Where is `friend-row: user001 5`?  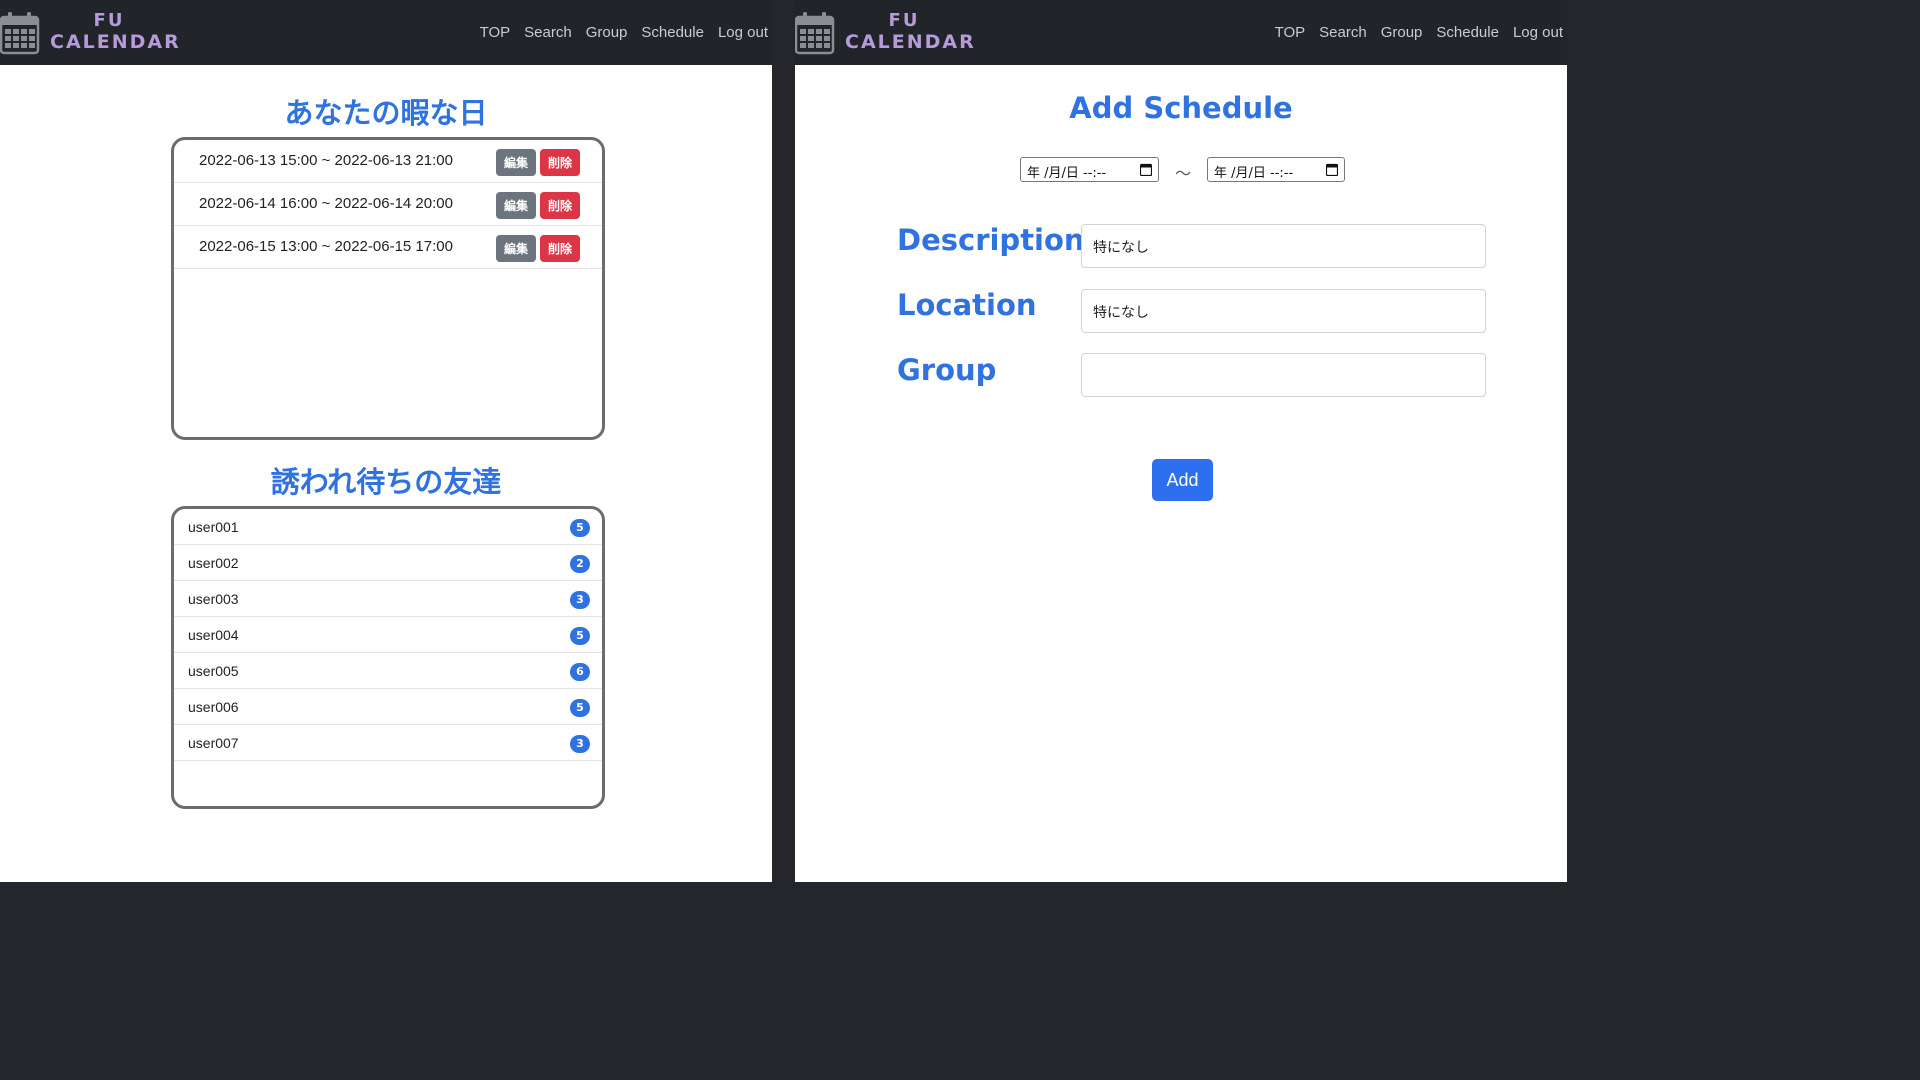 friend-row: user001 5 is located at coordinates (388, 527).